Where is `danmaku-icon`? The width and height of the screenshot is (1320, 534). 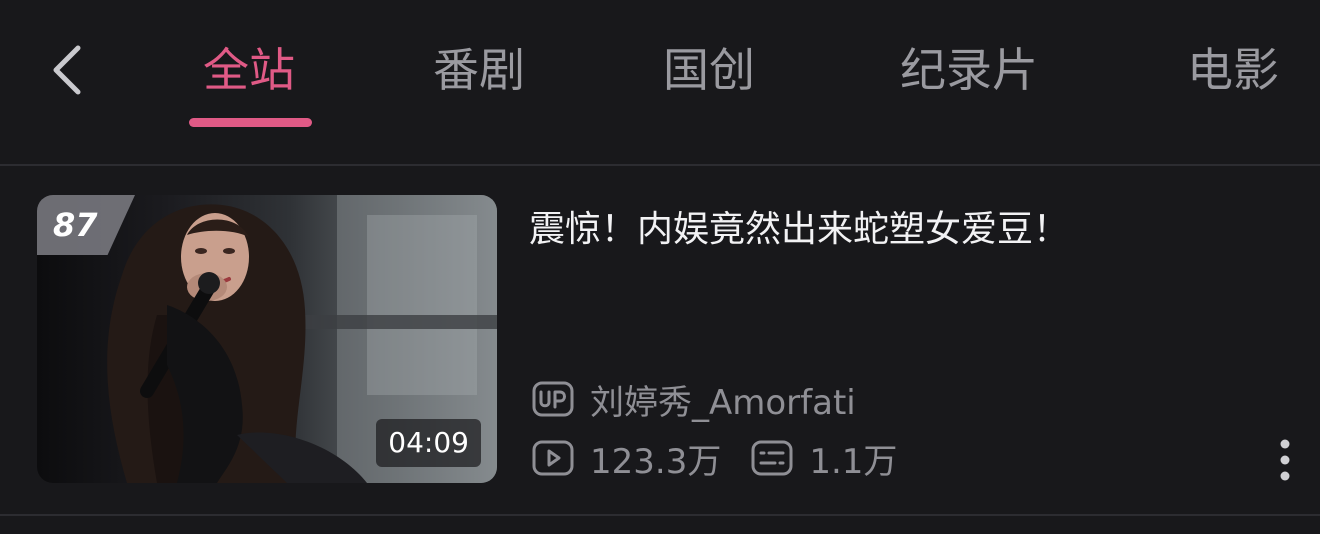
danmaku-icon is located at coordinates (772, 458).